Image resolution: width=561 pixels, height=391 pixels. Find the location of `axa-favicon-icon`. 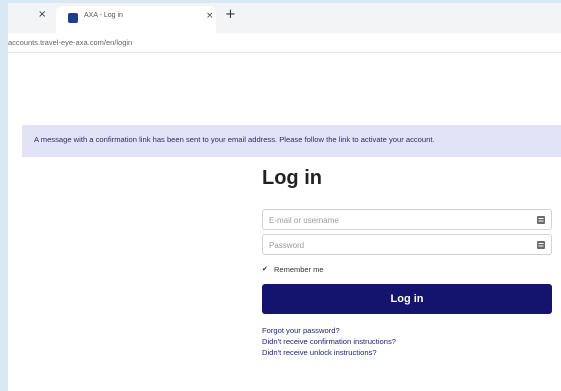

axa-favicon-icon is located at coordinates (73, 18).